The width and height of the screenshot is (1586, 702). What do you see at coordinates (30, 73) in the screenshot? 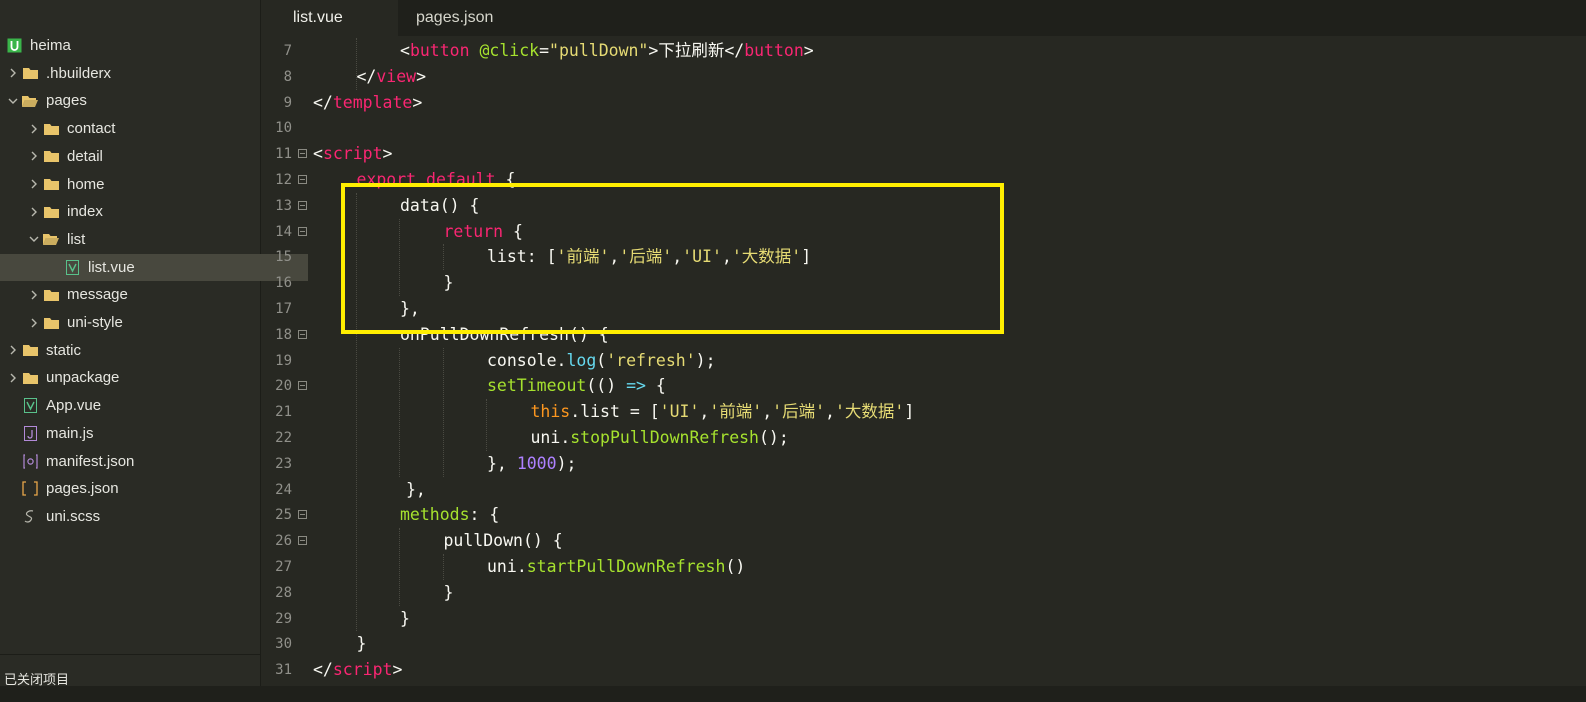
I see `folder-icon` at bounding box center [30, 73].